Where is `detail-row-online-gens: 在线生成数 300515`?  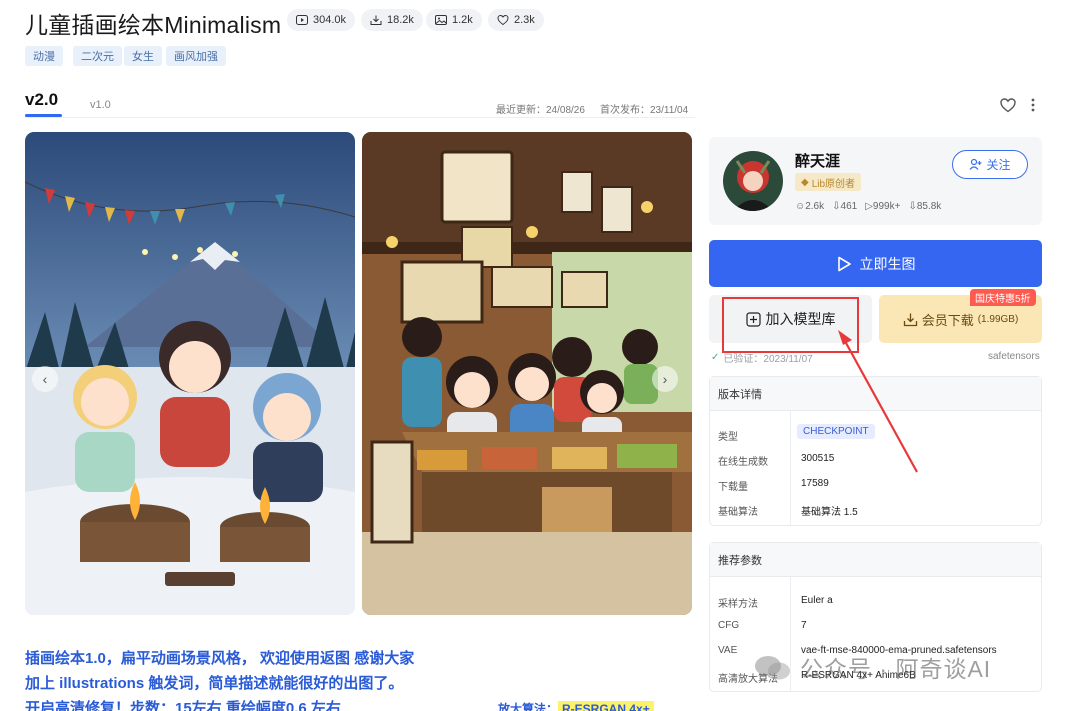 detail-row-online-gens: 在线生成数 300515 is located at coordinates (875, 459).